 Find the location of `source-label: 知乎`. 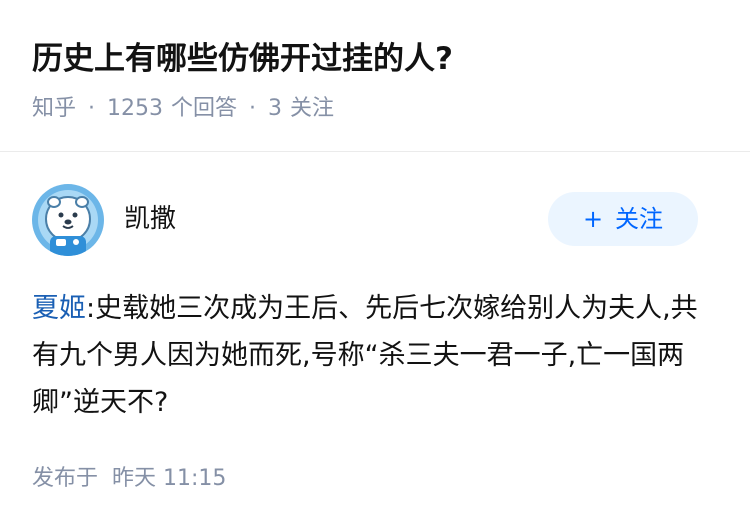

source-label: 知乎 is located at coordinates (54, 108).